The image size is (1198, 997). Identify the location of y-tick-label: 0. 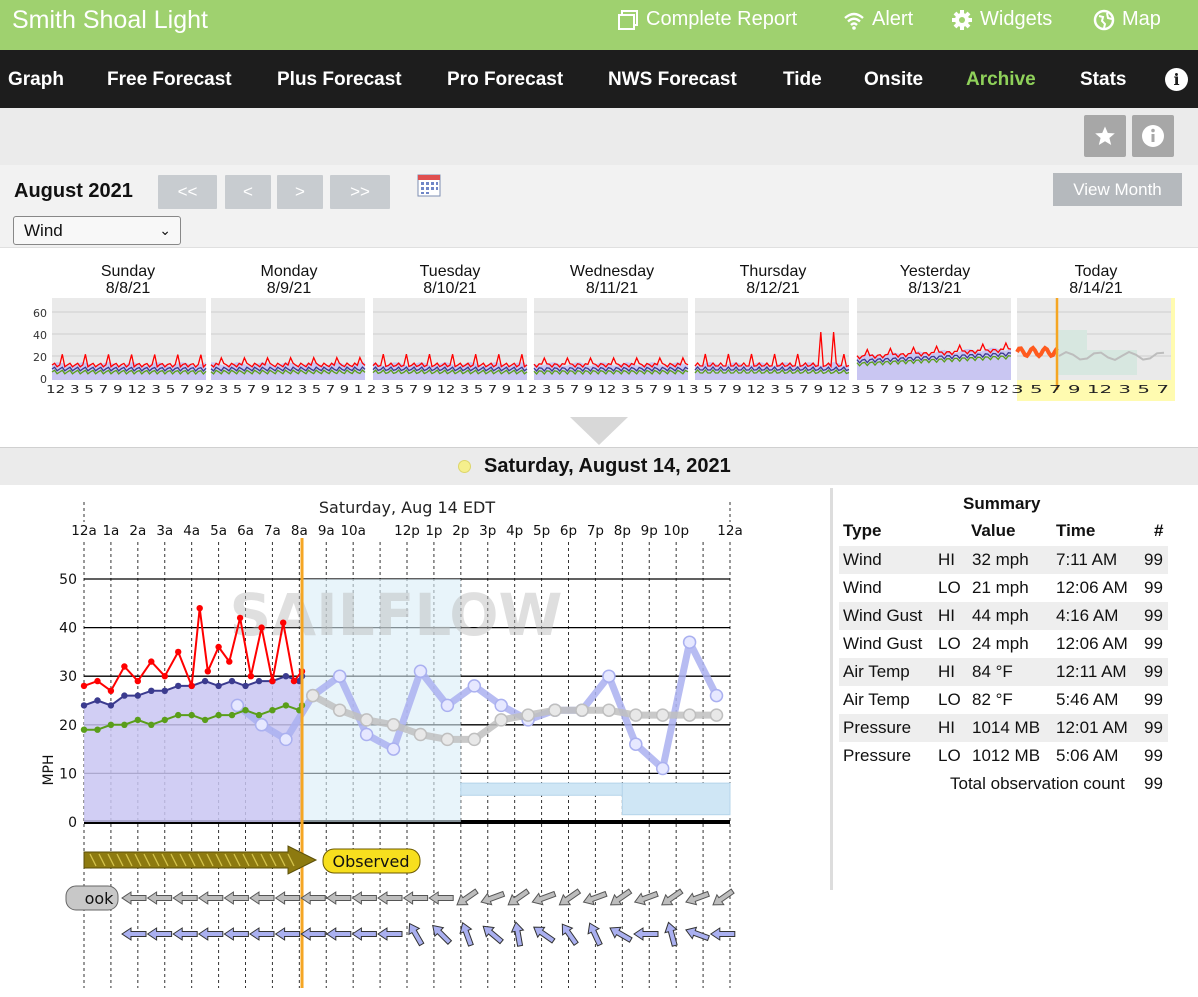
(72, 823).